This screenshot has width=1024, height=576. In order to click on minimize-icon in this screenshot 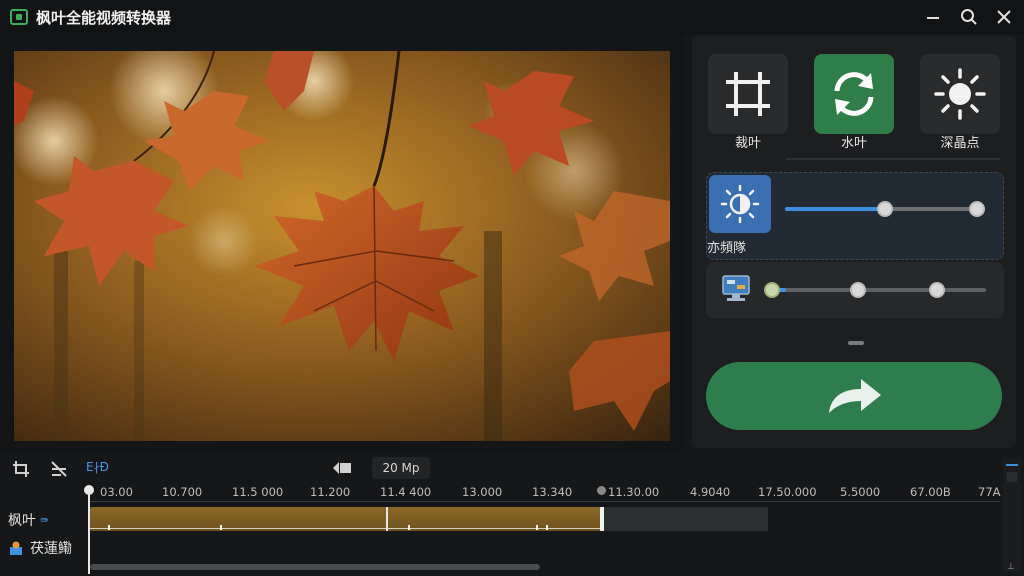, I will do `click(933, 17)`.